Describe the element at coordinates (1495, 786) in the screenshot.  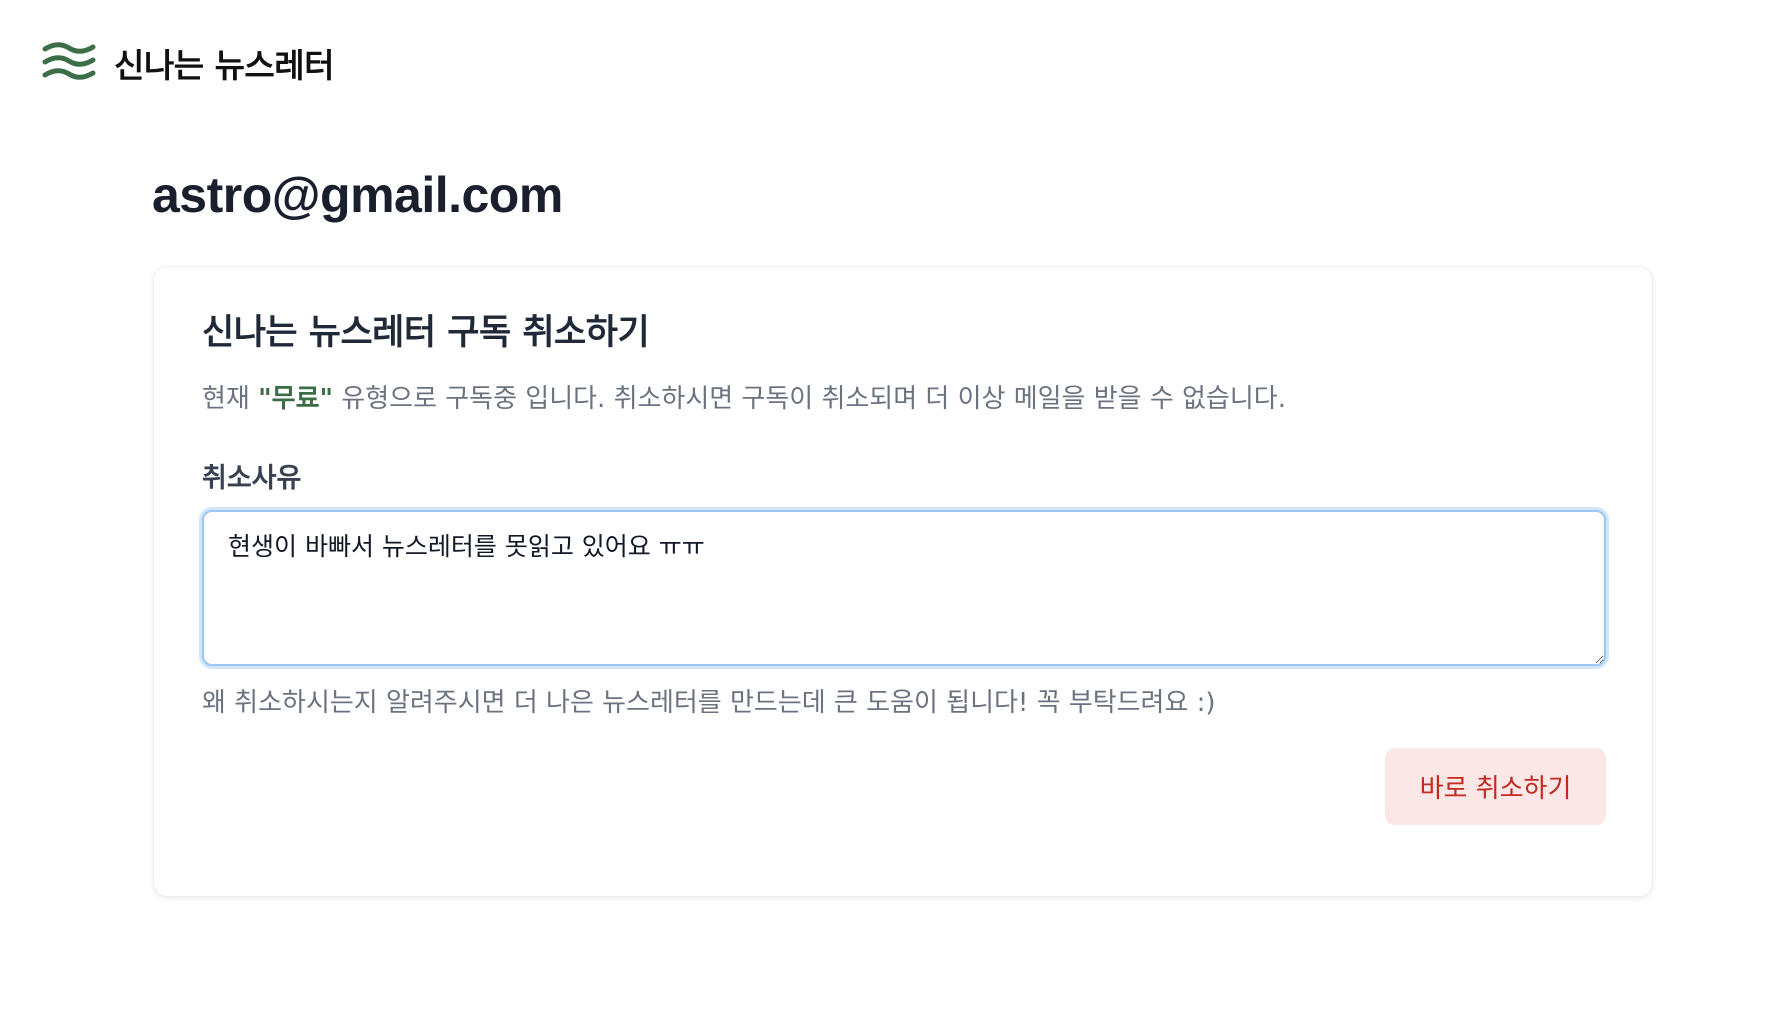
I see `cancel-subscription-button: 바로 취소하기` at that location.